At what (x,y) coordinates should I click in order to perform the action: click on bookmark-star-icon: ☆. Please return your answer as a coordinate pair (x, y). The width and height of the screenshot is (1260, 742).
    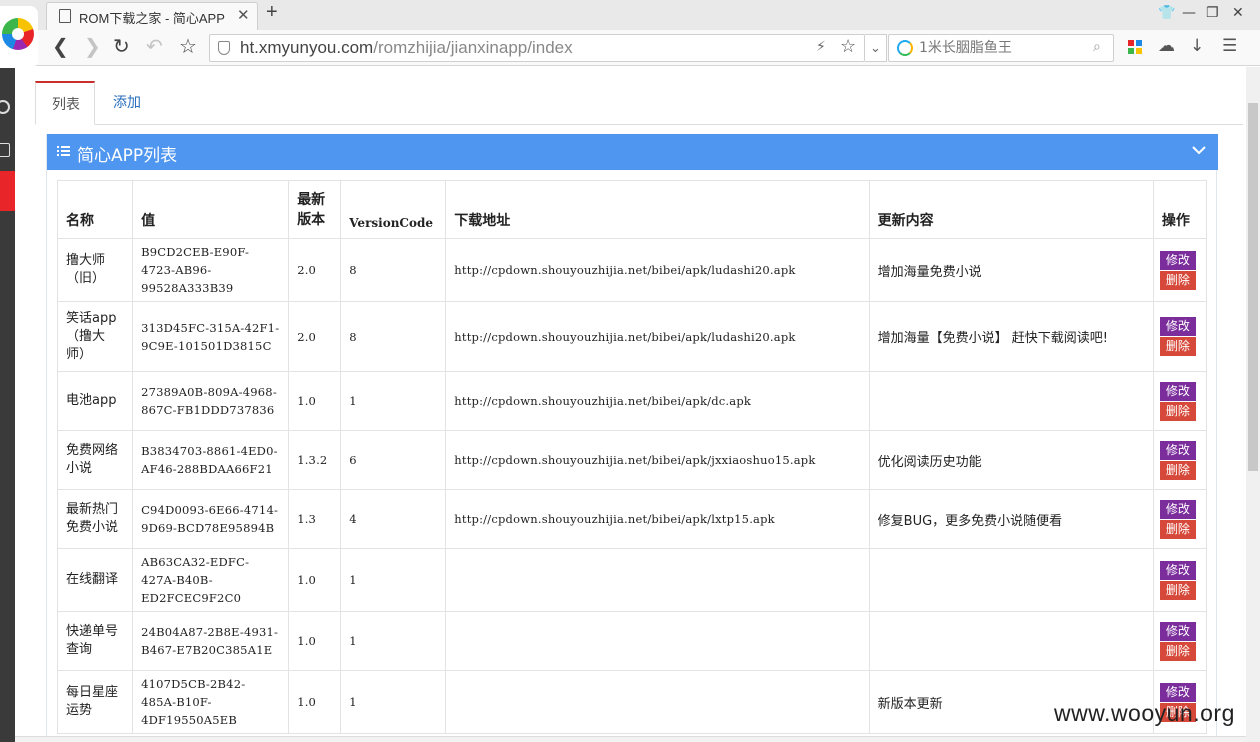
    Looking at the image, I should click on (848, 46).